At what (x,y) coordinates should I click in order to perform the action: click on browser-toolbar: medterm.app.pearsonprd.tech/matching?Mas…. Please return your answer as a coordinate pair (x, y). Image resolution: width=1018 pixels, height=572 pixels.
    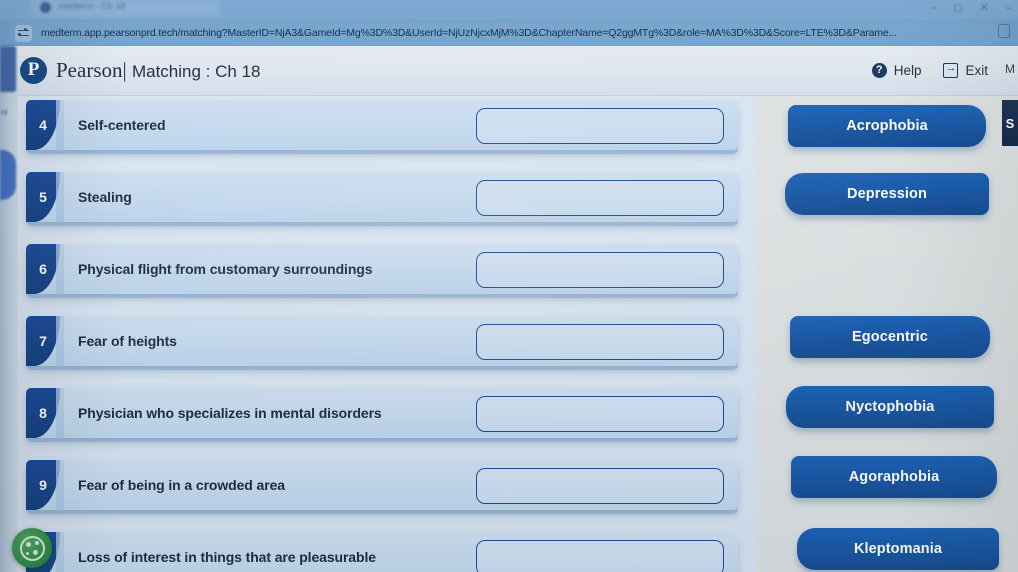
    Looking at the image, I should click on (509, 33).